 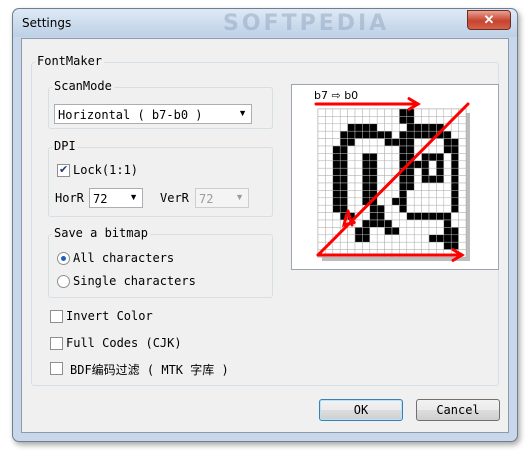 What do you see at coordinates (56, 368) in the screenshot?
I see `bdf-filter-checkbox` at bounding box center [56, 368].